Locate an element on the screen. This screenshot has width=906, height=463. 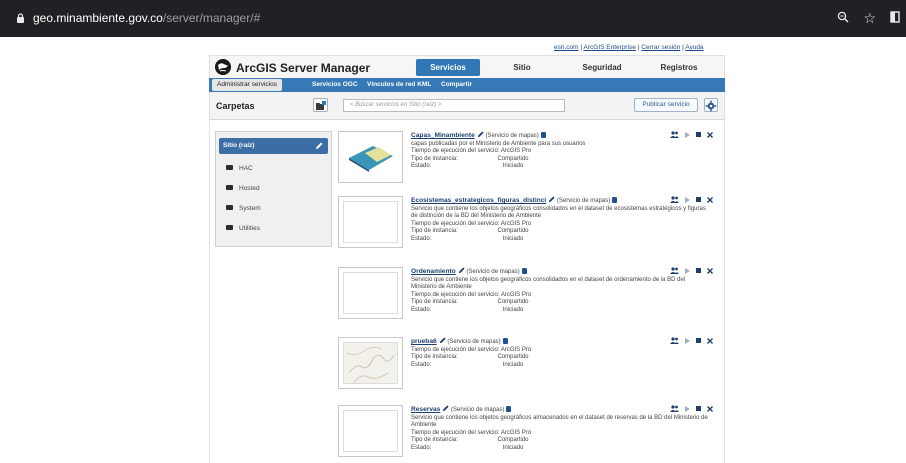
url-path: /server/manager/# is located at coordinates (211, 18).